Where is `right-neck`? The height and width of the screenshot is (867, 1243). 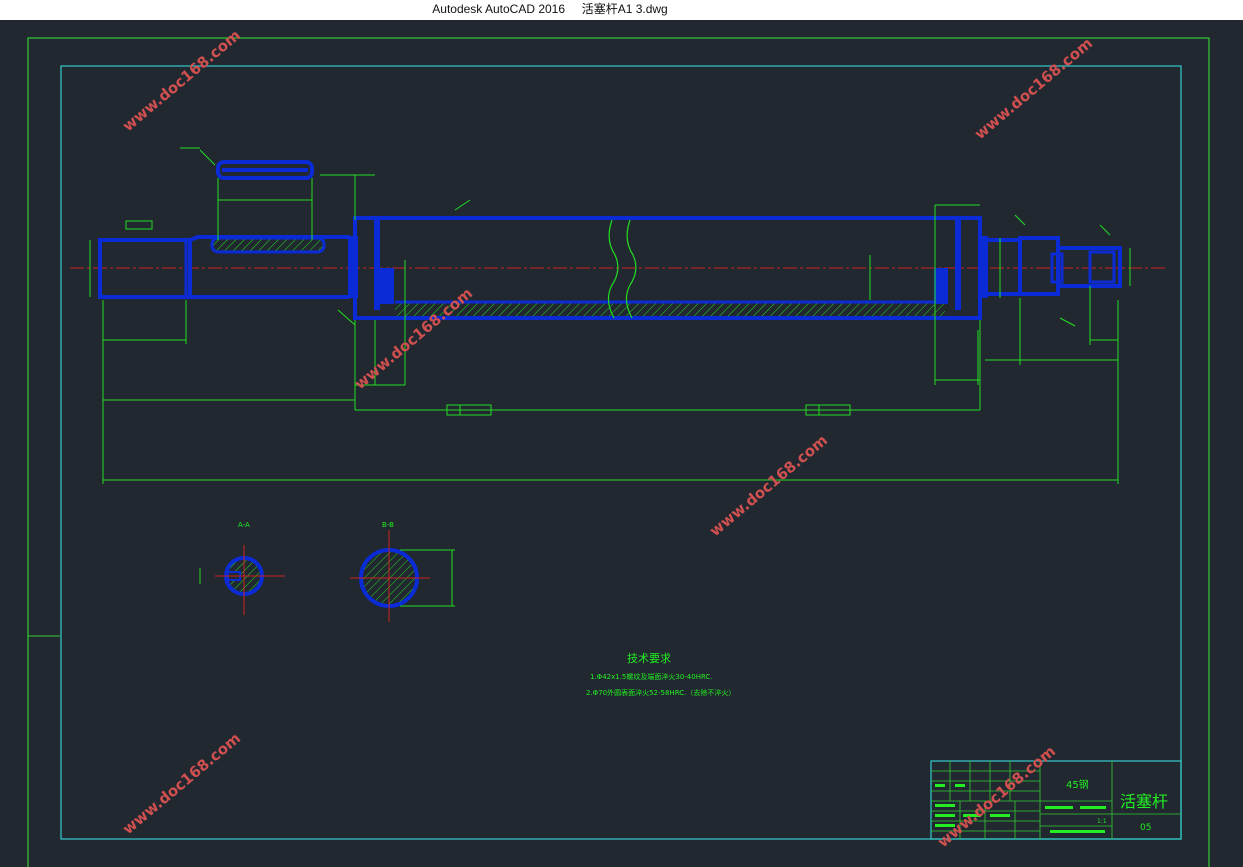 right-neck is located at coordinates (1005, 267).